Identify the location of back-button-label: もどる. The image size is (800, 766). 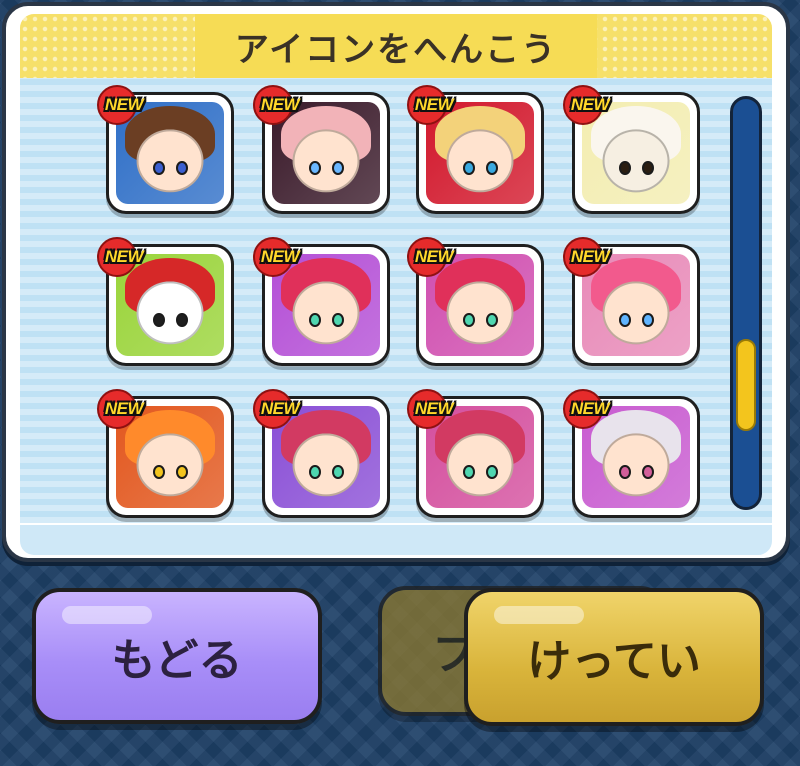
(177, 660).